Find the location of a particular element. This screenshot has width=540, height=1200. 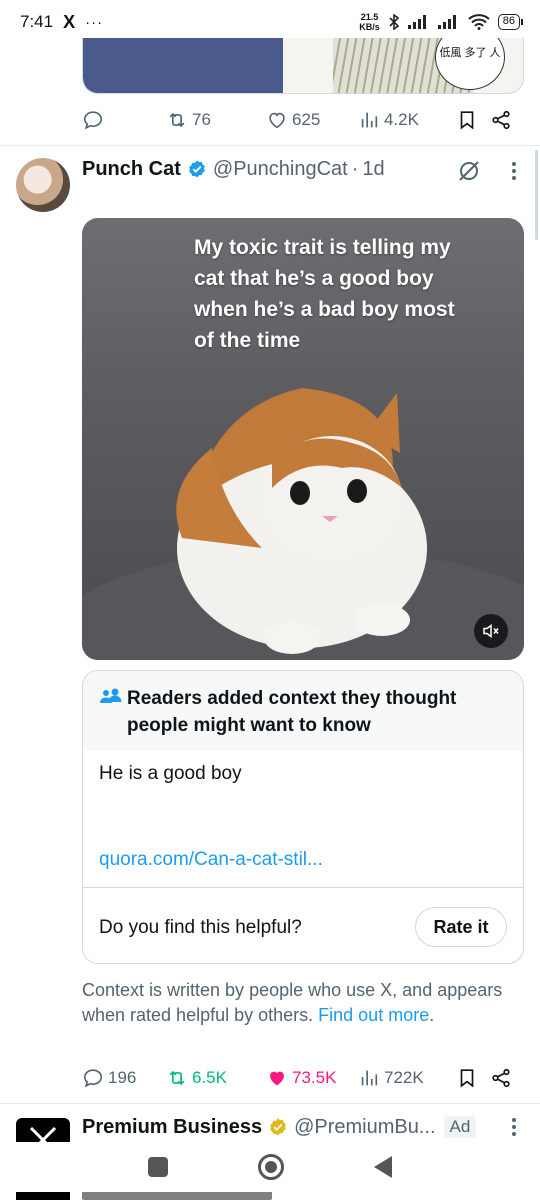

user-handle: @PunchingCat is located at coordinates (280, 169).